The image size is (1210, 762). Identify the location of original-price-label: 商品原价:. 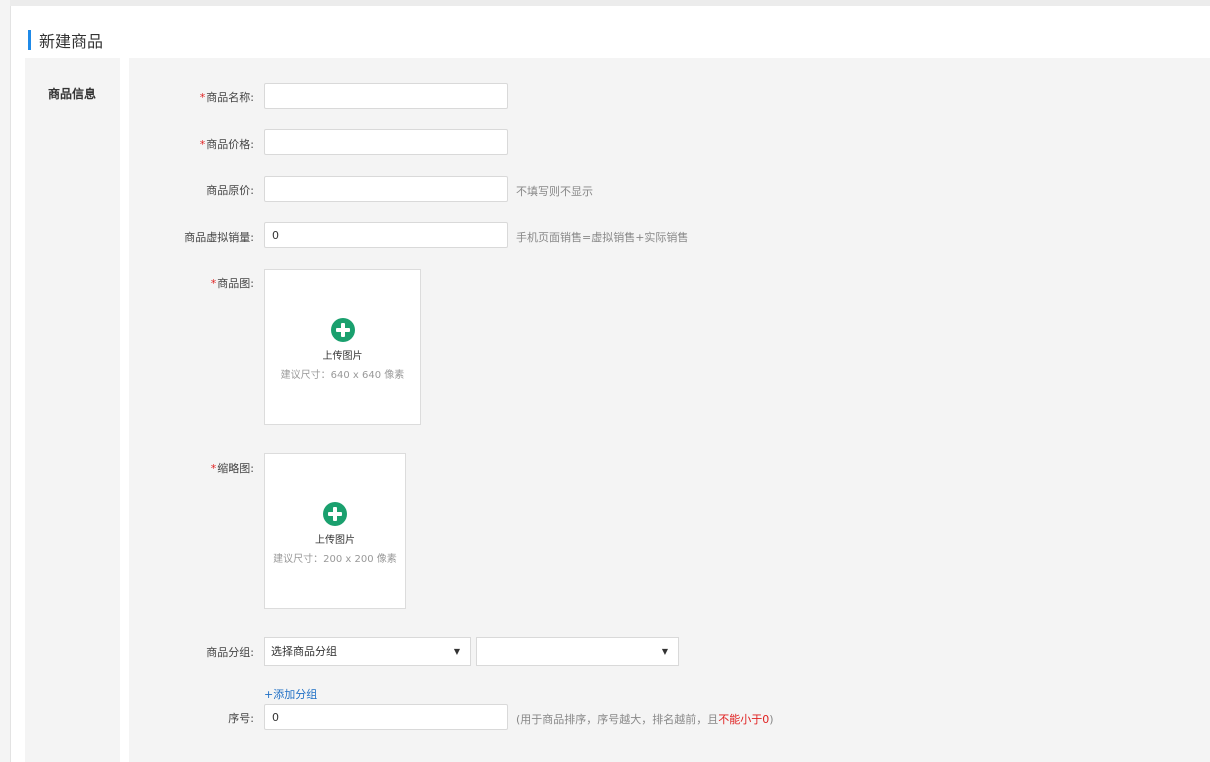
(230, 190).